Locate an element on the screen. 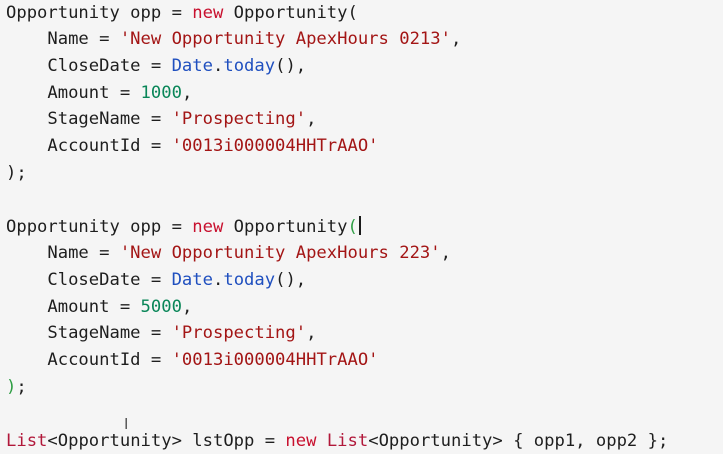  string-literal: 'New Opportunity ApexHours 0213' is located at coordinates (285, 39).